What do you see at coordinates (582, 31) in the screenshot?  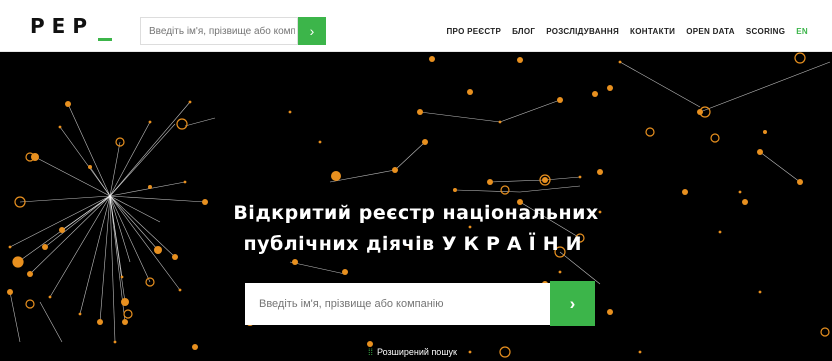 I see `nav-investigations: РОЗСЛІДУВАННЯ` at bounding box center [582, 31].